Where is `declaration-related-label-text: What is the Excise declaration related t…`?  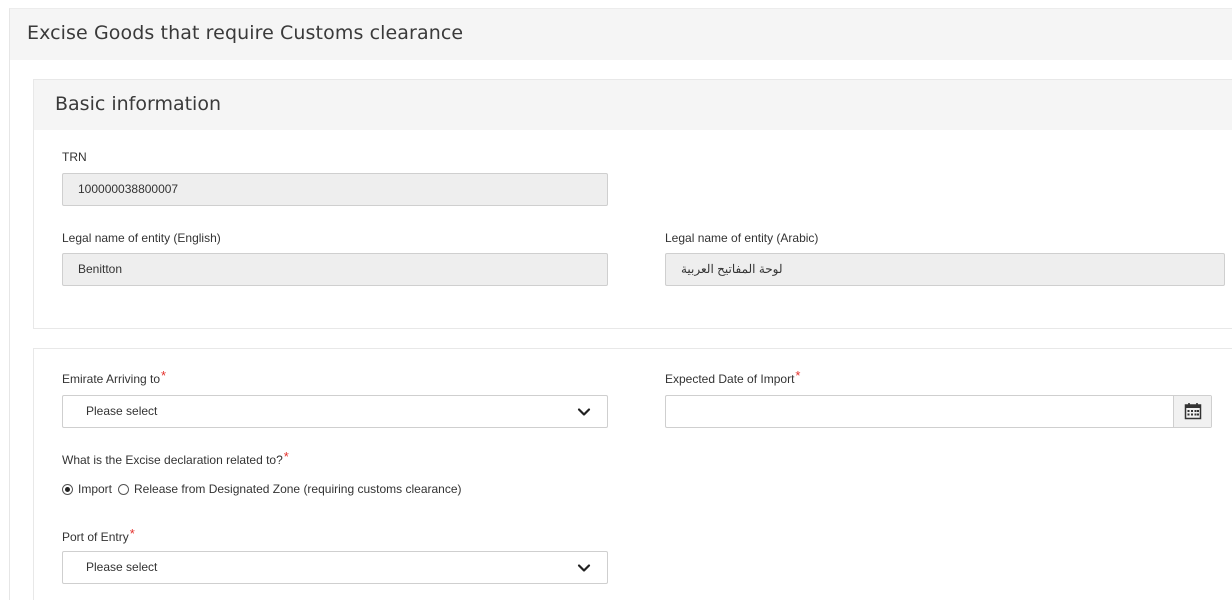
declaration-related-label-text: What is the Excise declaration related t… is located at coordinates (172, 460).